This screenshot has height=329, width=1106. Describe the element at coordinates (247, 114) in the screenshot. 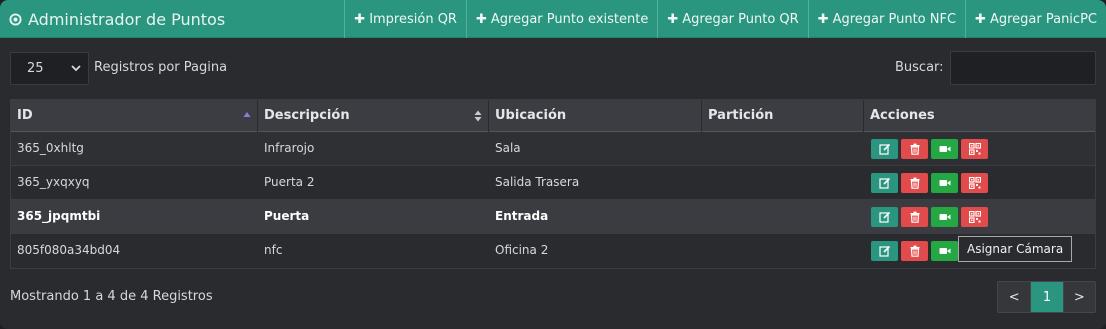

I see `sort-asc-icon` at that location.